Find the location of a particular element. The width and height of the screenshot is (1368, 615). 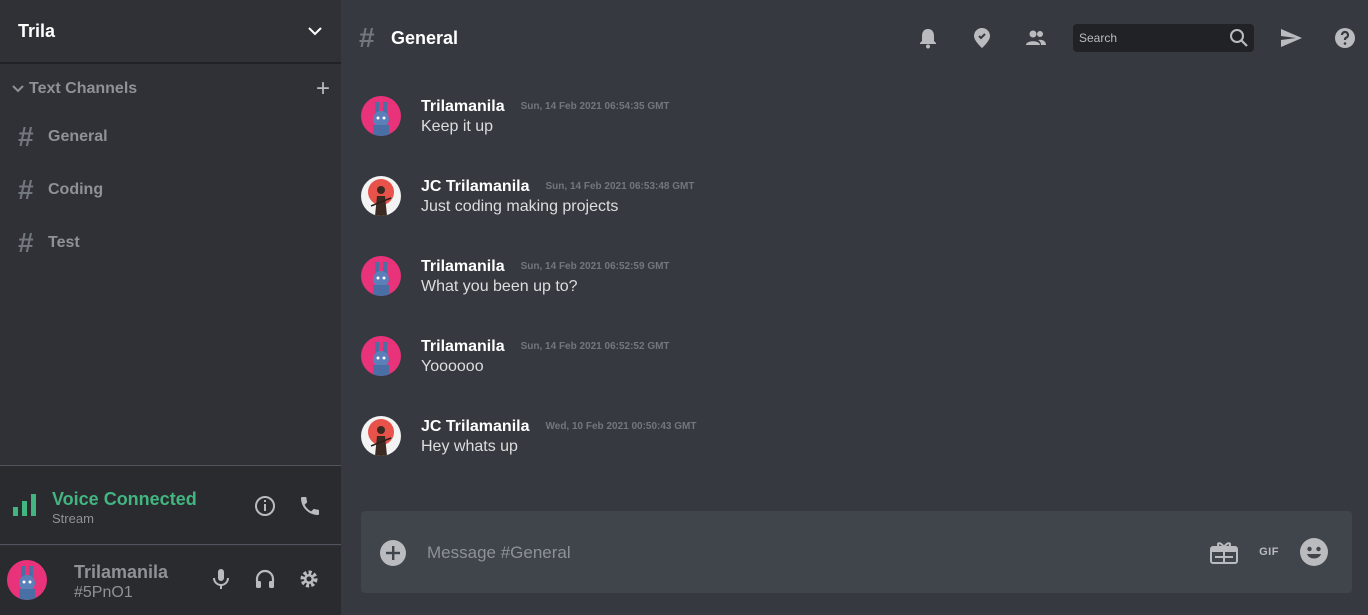

message-composer: GIF is located at coordinates (856, 552).